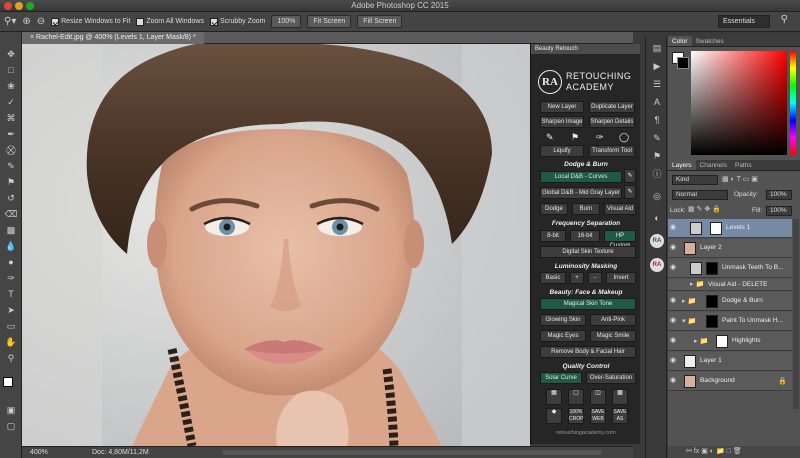  What do you see at coordinates (704, 451) in the screenshot?
I see `add-mask-icon: ▣` at bounding box center [704, 451].